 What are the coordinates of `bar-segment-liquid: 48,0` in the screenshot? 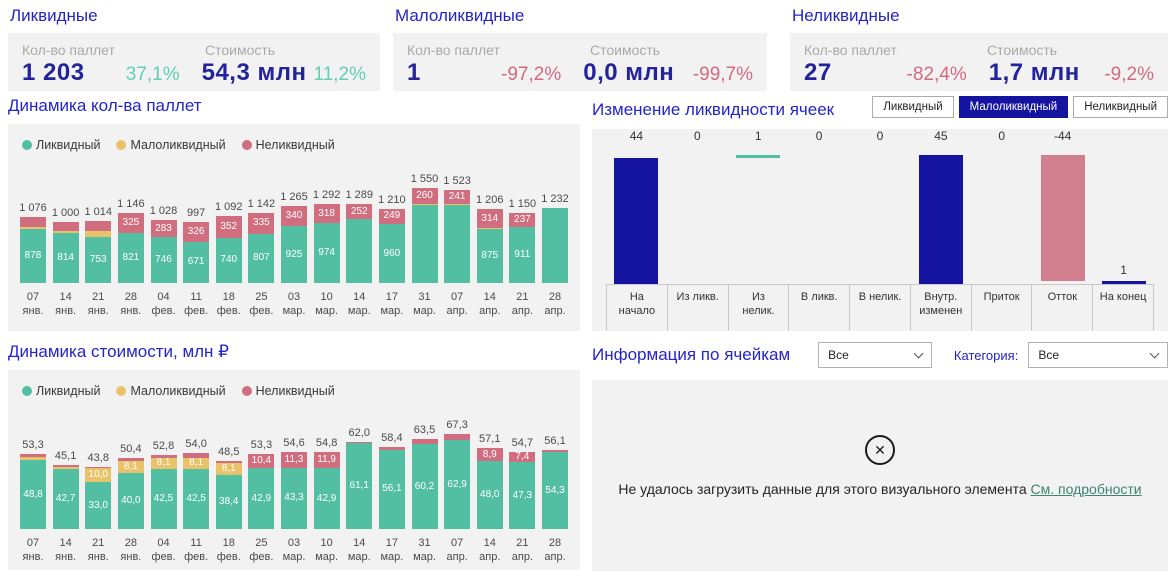 It's located at (489, 495).